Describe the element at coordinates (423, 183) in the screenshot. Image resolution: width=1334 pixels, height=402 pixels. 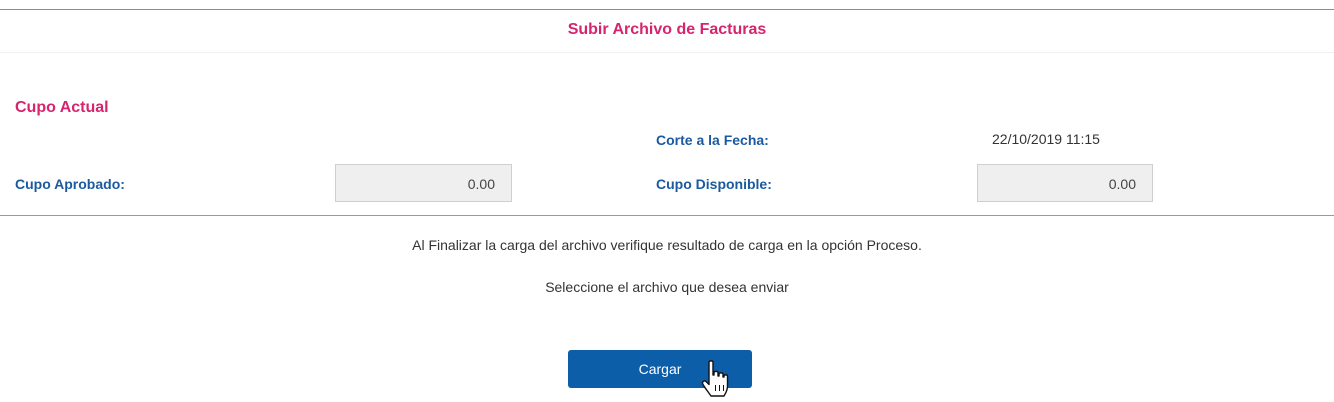
I see `cupo-aprobado-field: 0.00` at that location.